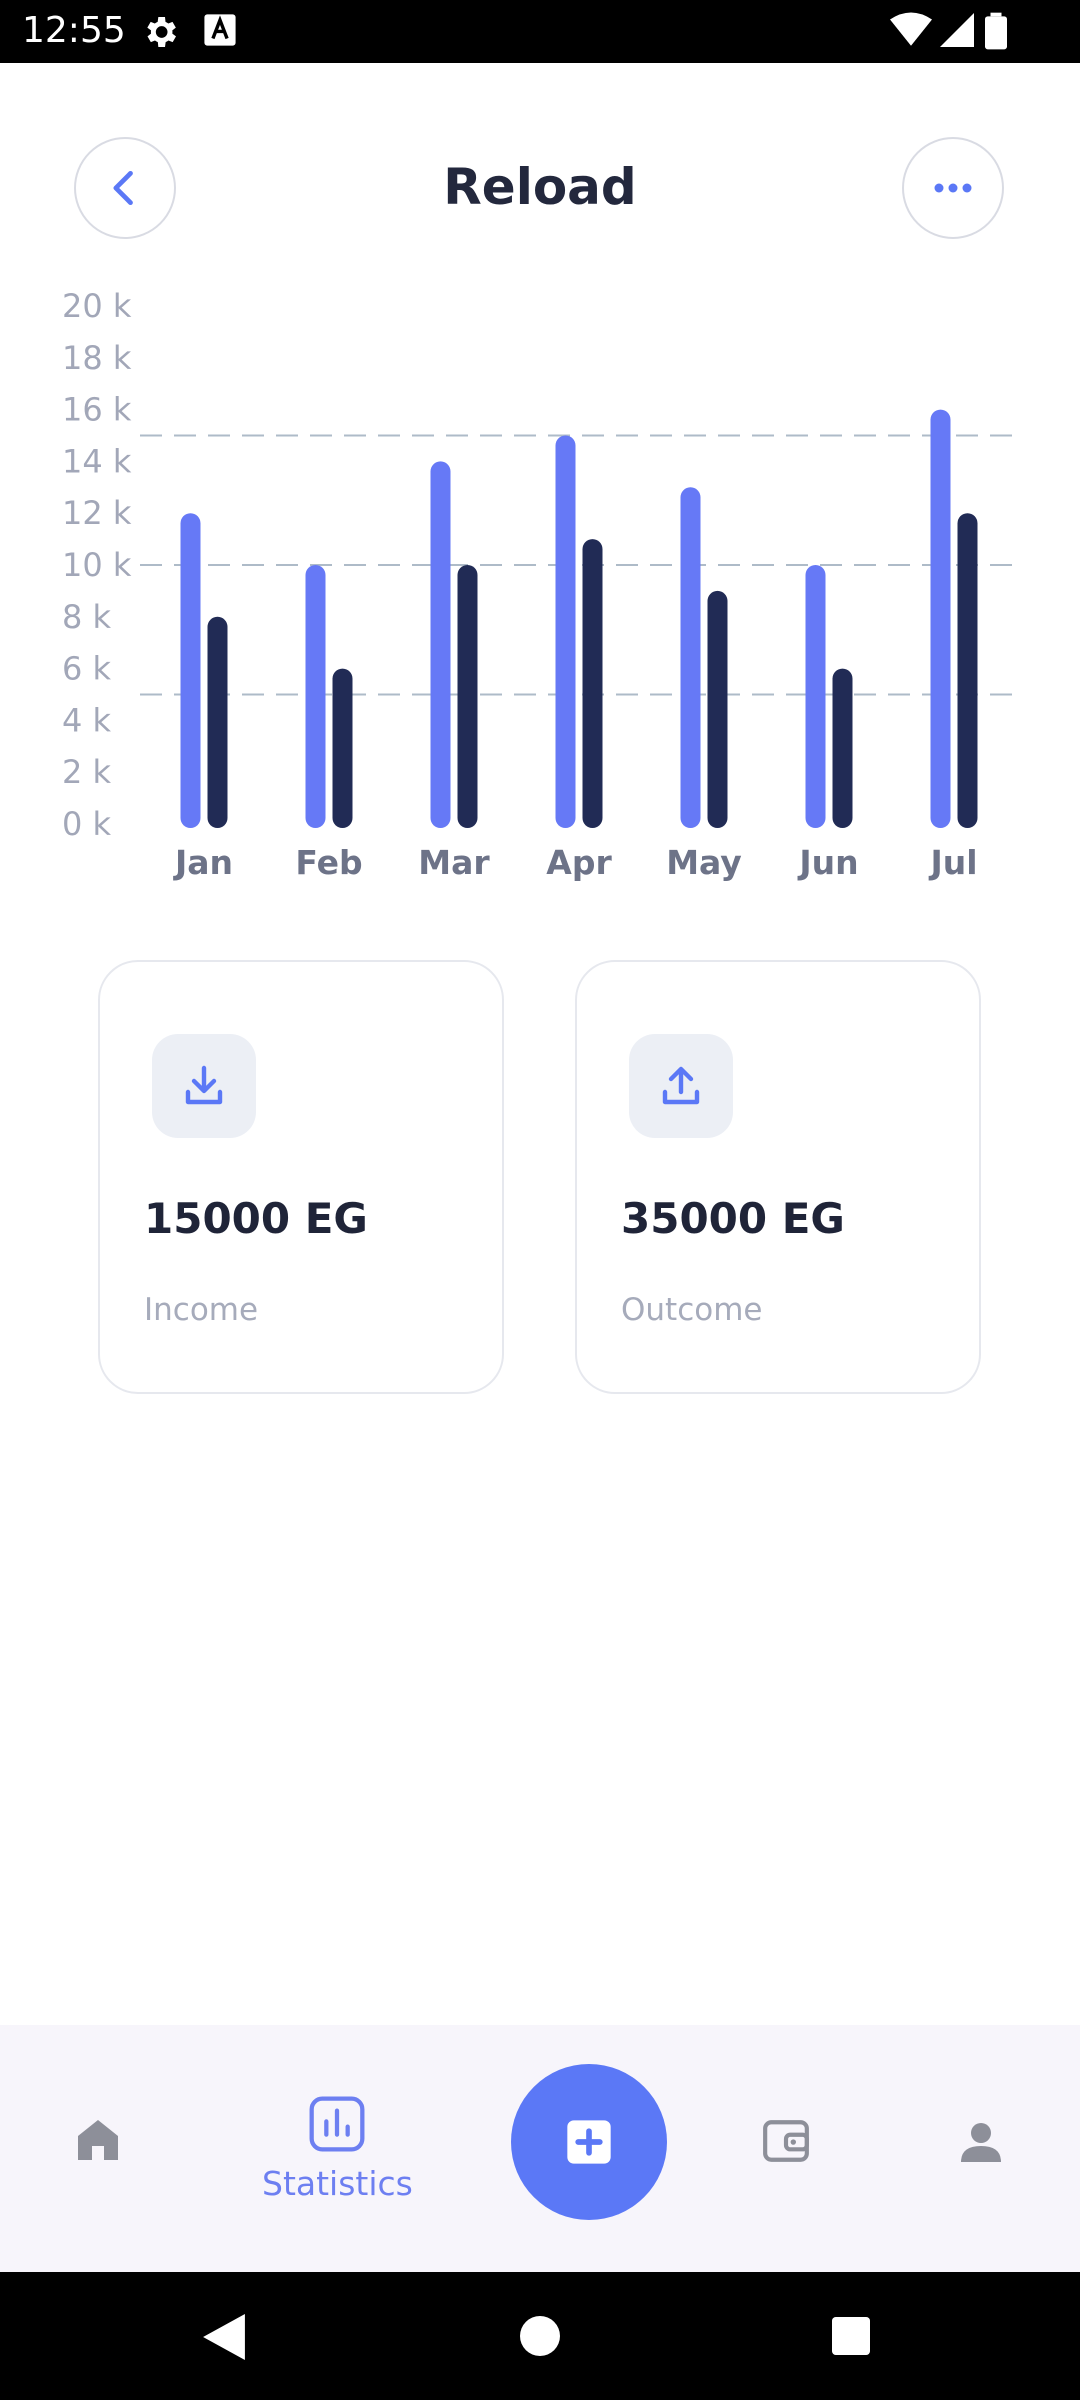 The height and width of the screenshot is (2400, 1080). Describe the element at coordinates (97, 306) in the screenshot. I see `y-tick-label: 20 k` at that location.